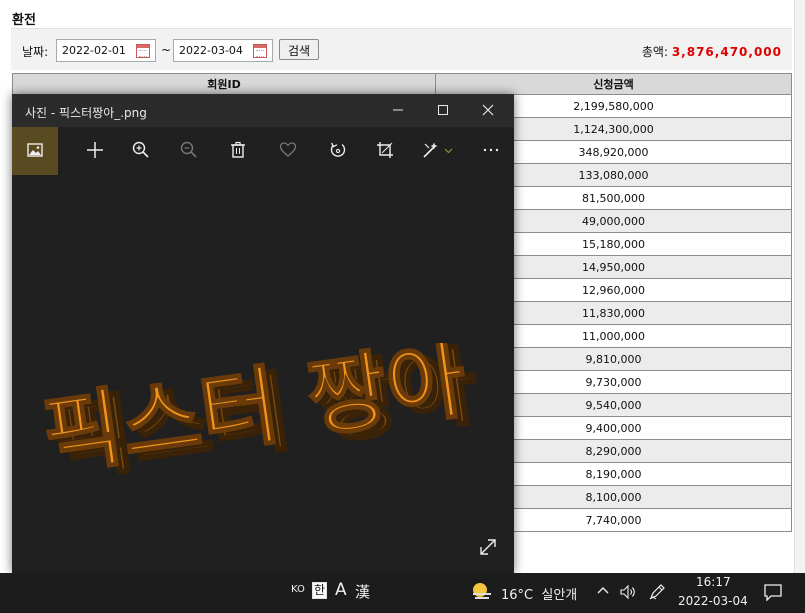 This screenshot has width=805, height=613. I want to click on add-button, so click(95, 151).